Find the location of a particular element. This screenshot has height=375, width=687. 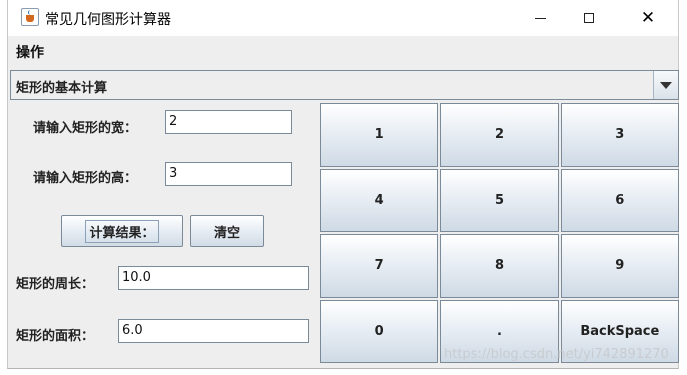

key-5: 5 is located at coordinates (499, 200).